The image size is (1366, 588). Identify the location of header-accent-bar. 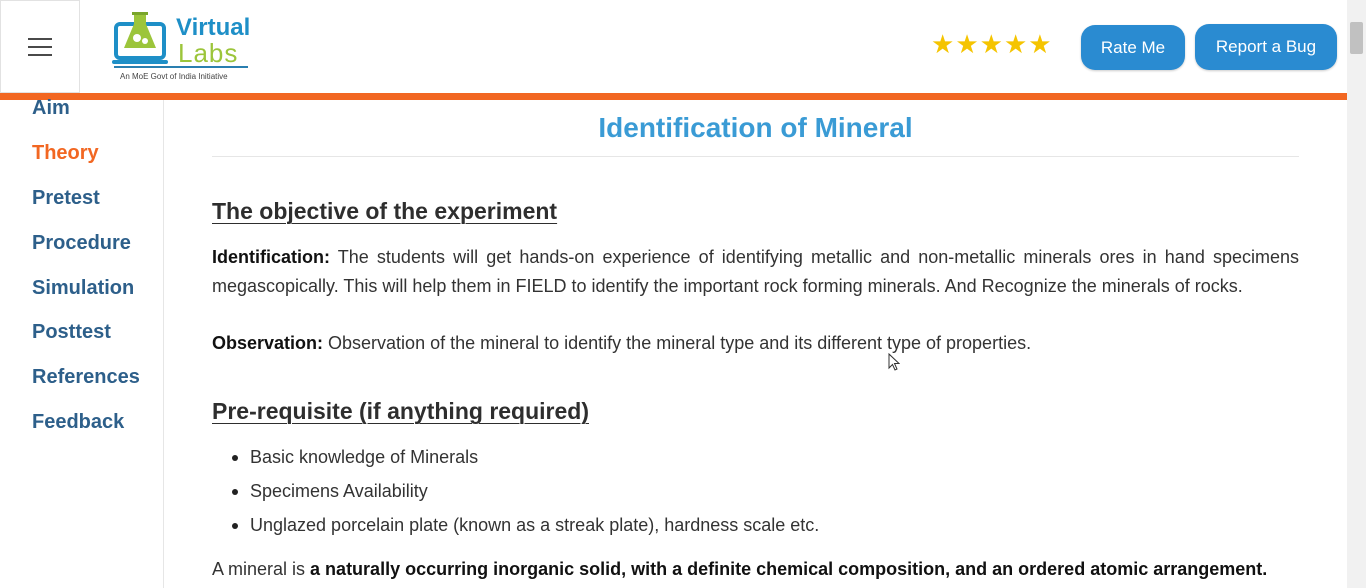
(673, 96).